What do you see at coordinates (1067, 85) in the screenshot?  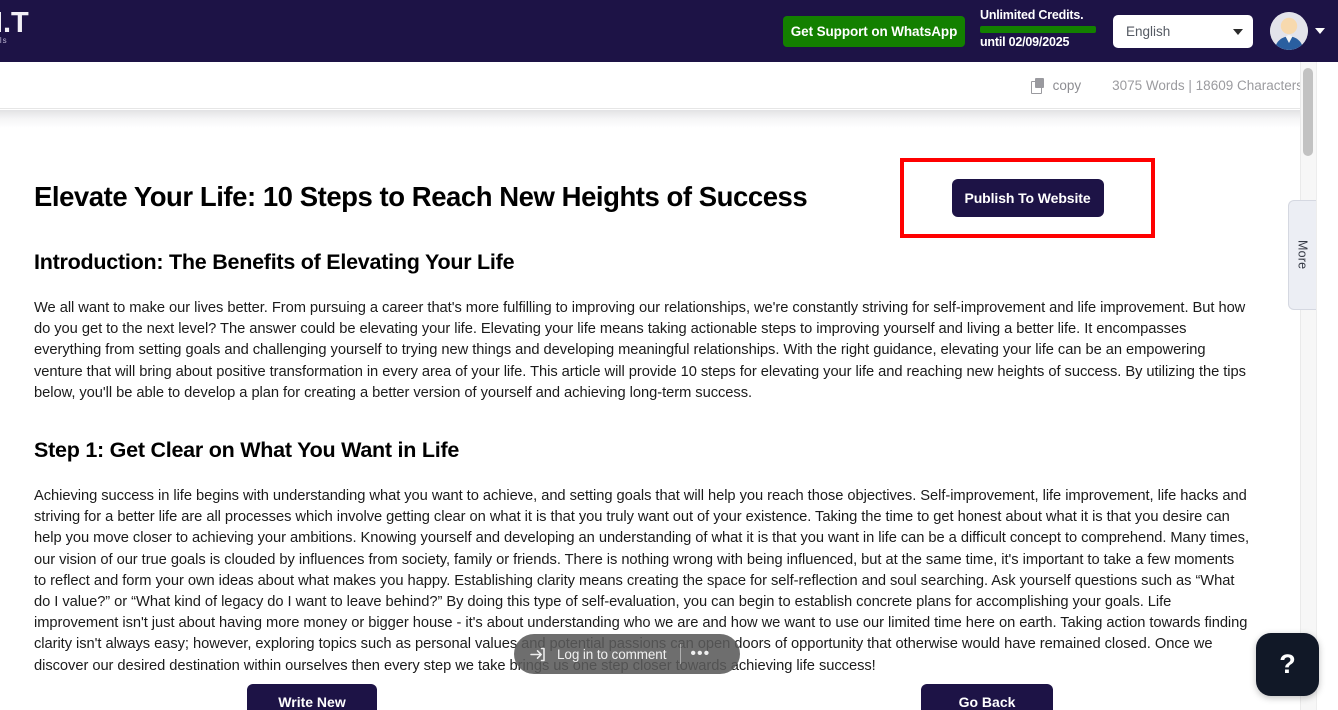 I see `copy-button-label: copy` at bounding box center [1067, 85].